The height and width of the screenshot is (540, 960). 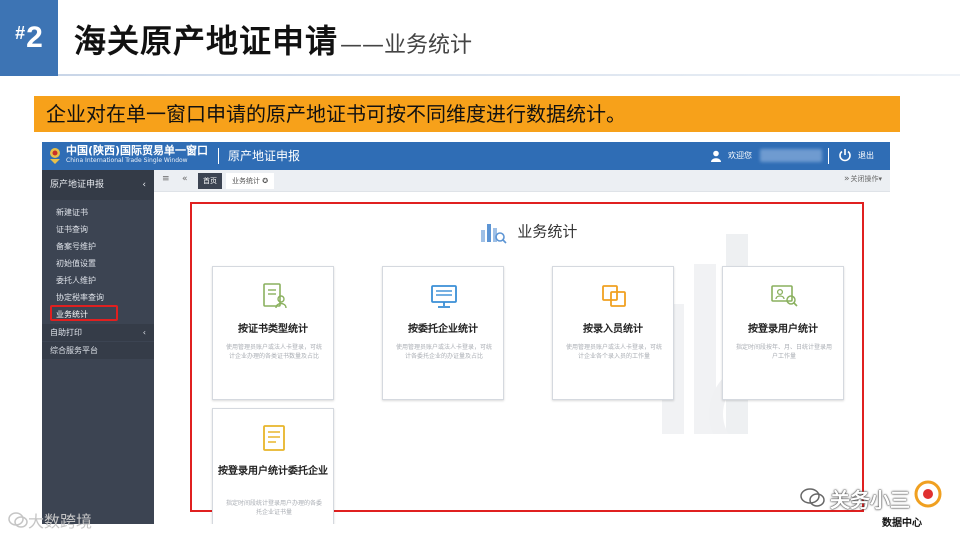 I want to click on welcome-text: 欢迎您, so click(x=740, y=155).